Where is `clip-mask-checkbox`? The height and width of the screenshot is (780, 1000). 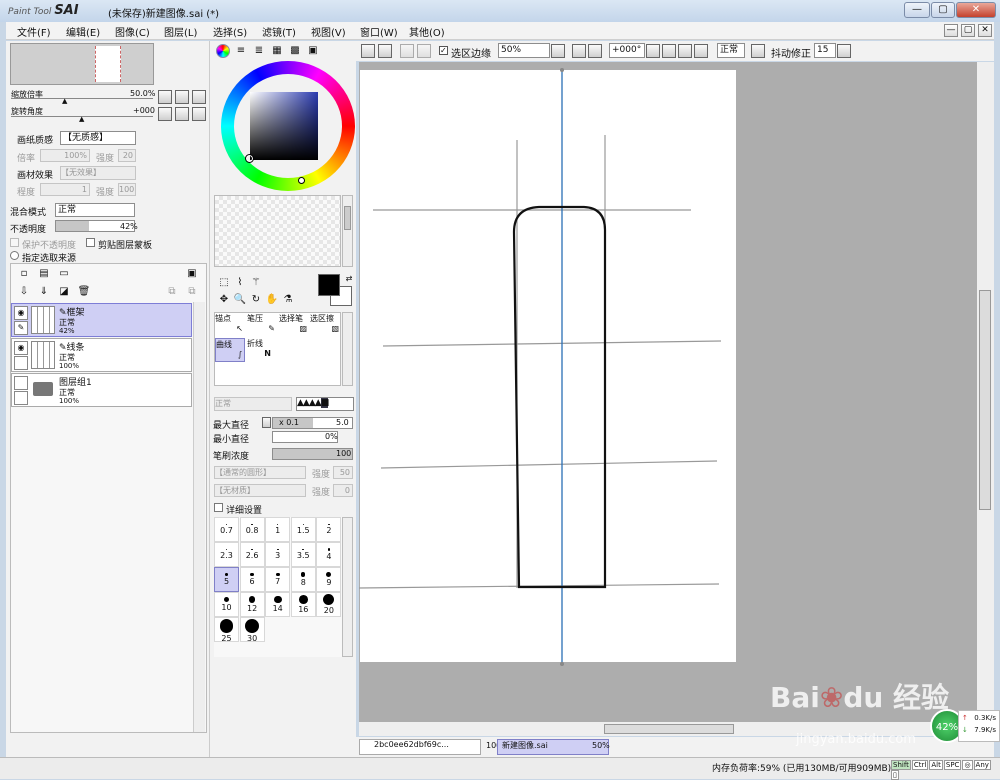
clip-mask-checkbox is located at coordinates (90, 242).